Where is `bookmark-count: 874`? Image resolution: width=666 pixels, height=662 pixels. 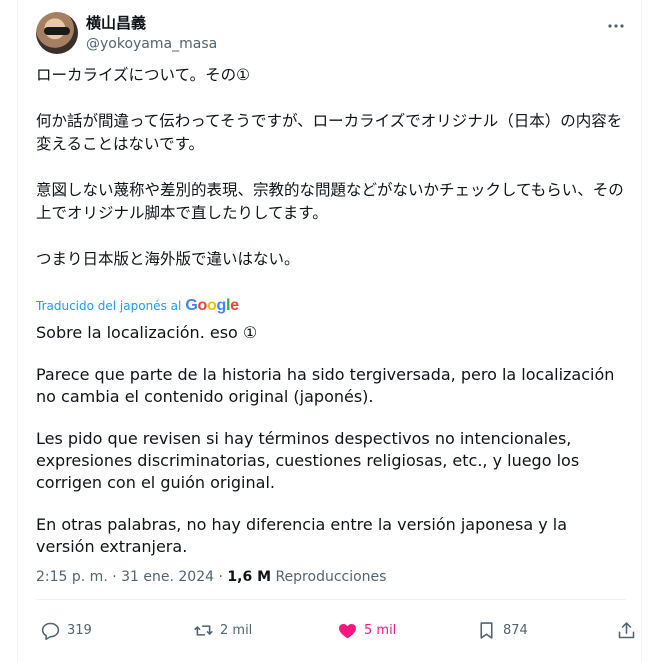 bookmark-count: 874 is located at coordinates (515, 630).